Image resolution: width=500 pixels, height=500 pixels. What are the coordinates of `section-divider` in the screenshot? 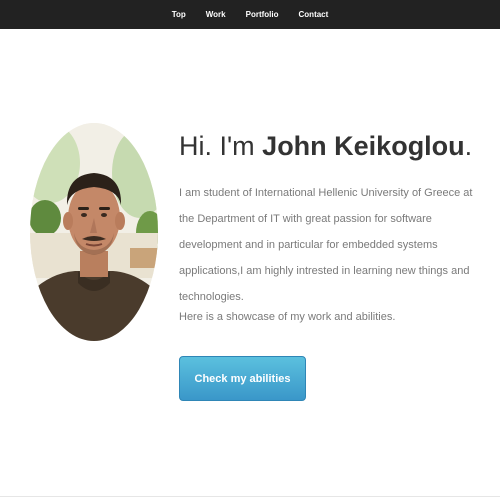 It's located at (250, 496).